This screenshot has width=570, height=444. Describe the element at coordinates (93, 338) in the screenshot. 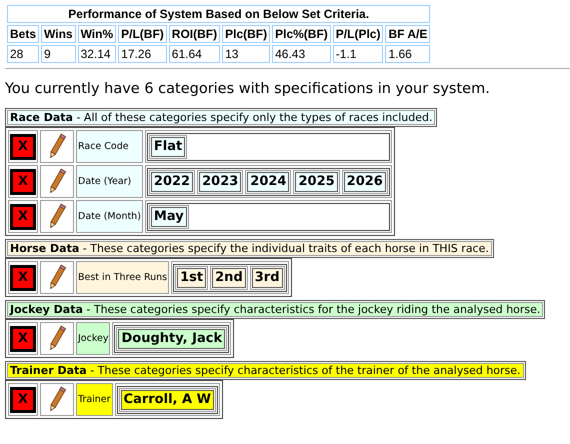

I see `category-label: Jockey` at that location.